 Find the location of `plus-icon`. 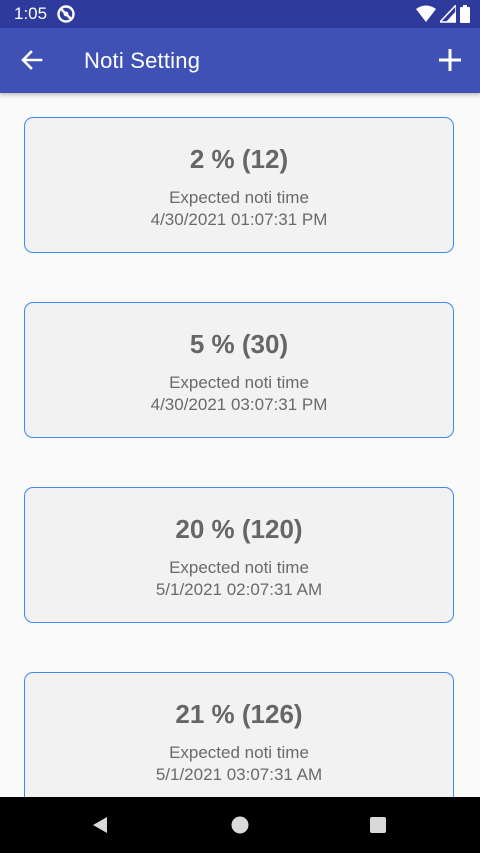

plus-icon is located at coordinates (450, 60).